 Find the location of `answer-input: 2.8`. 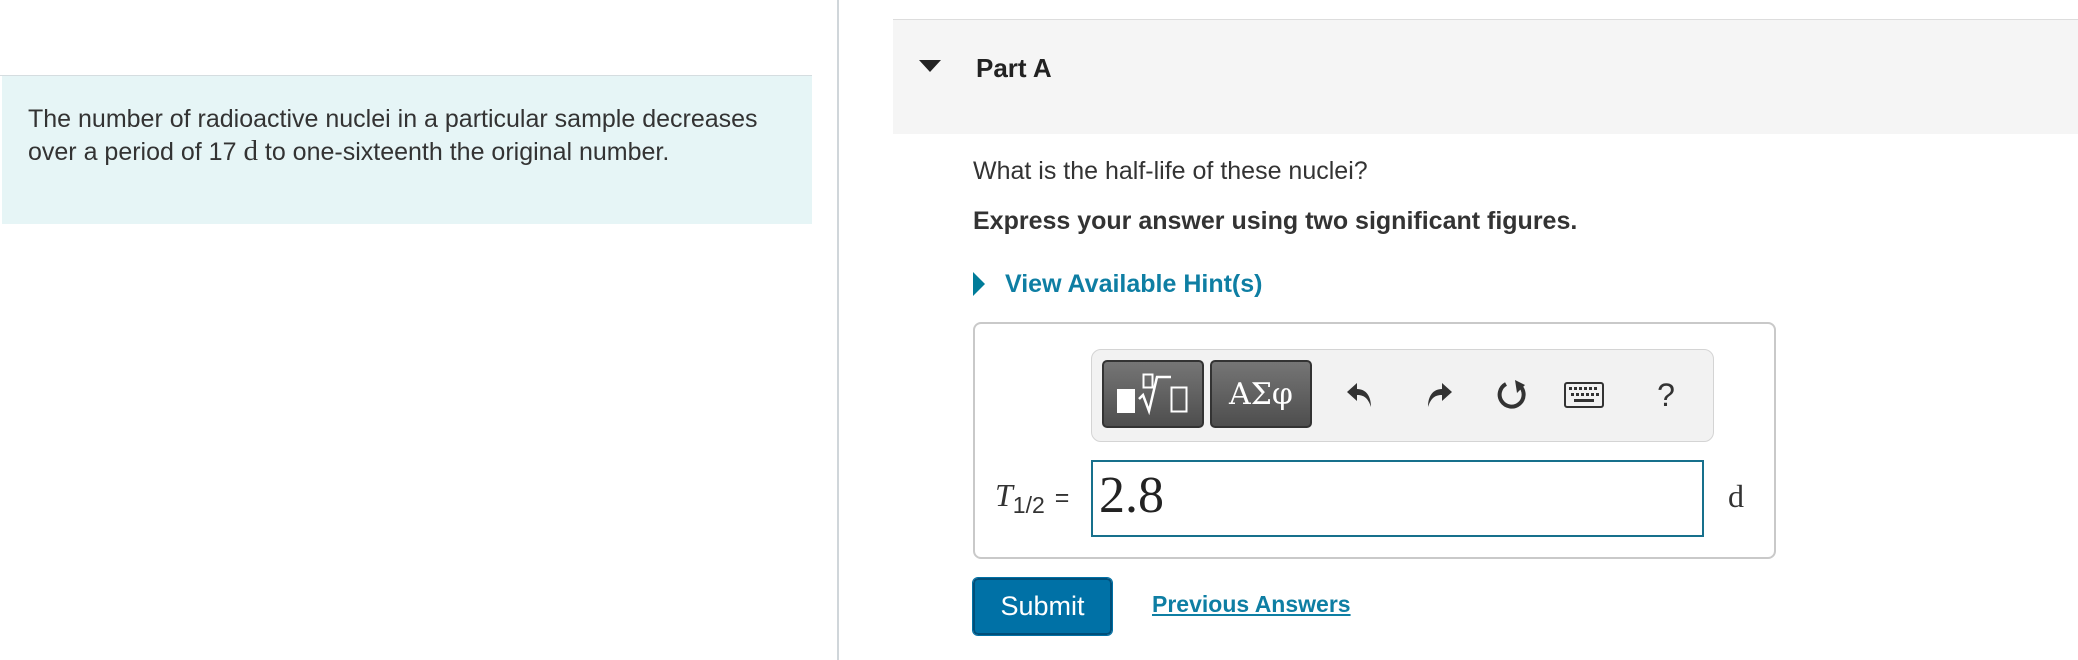

answer-input: 2.8 is located at coordinates (1397, 498).